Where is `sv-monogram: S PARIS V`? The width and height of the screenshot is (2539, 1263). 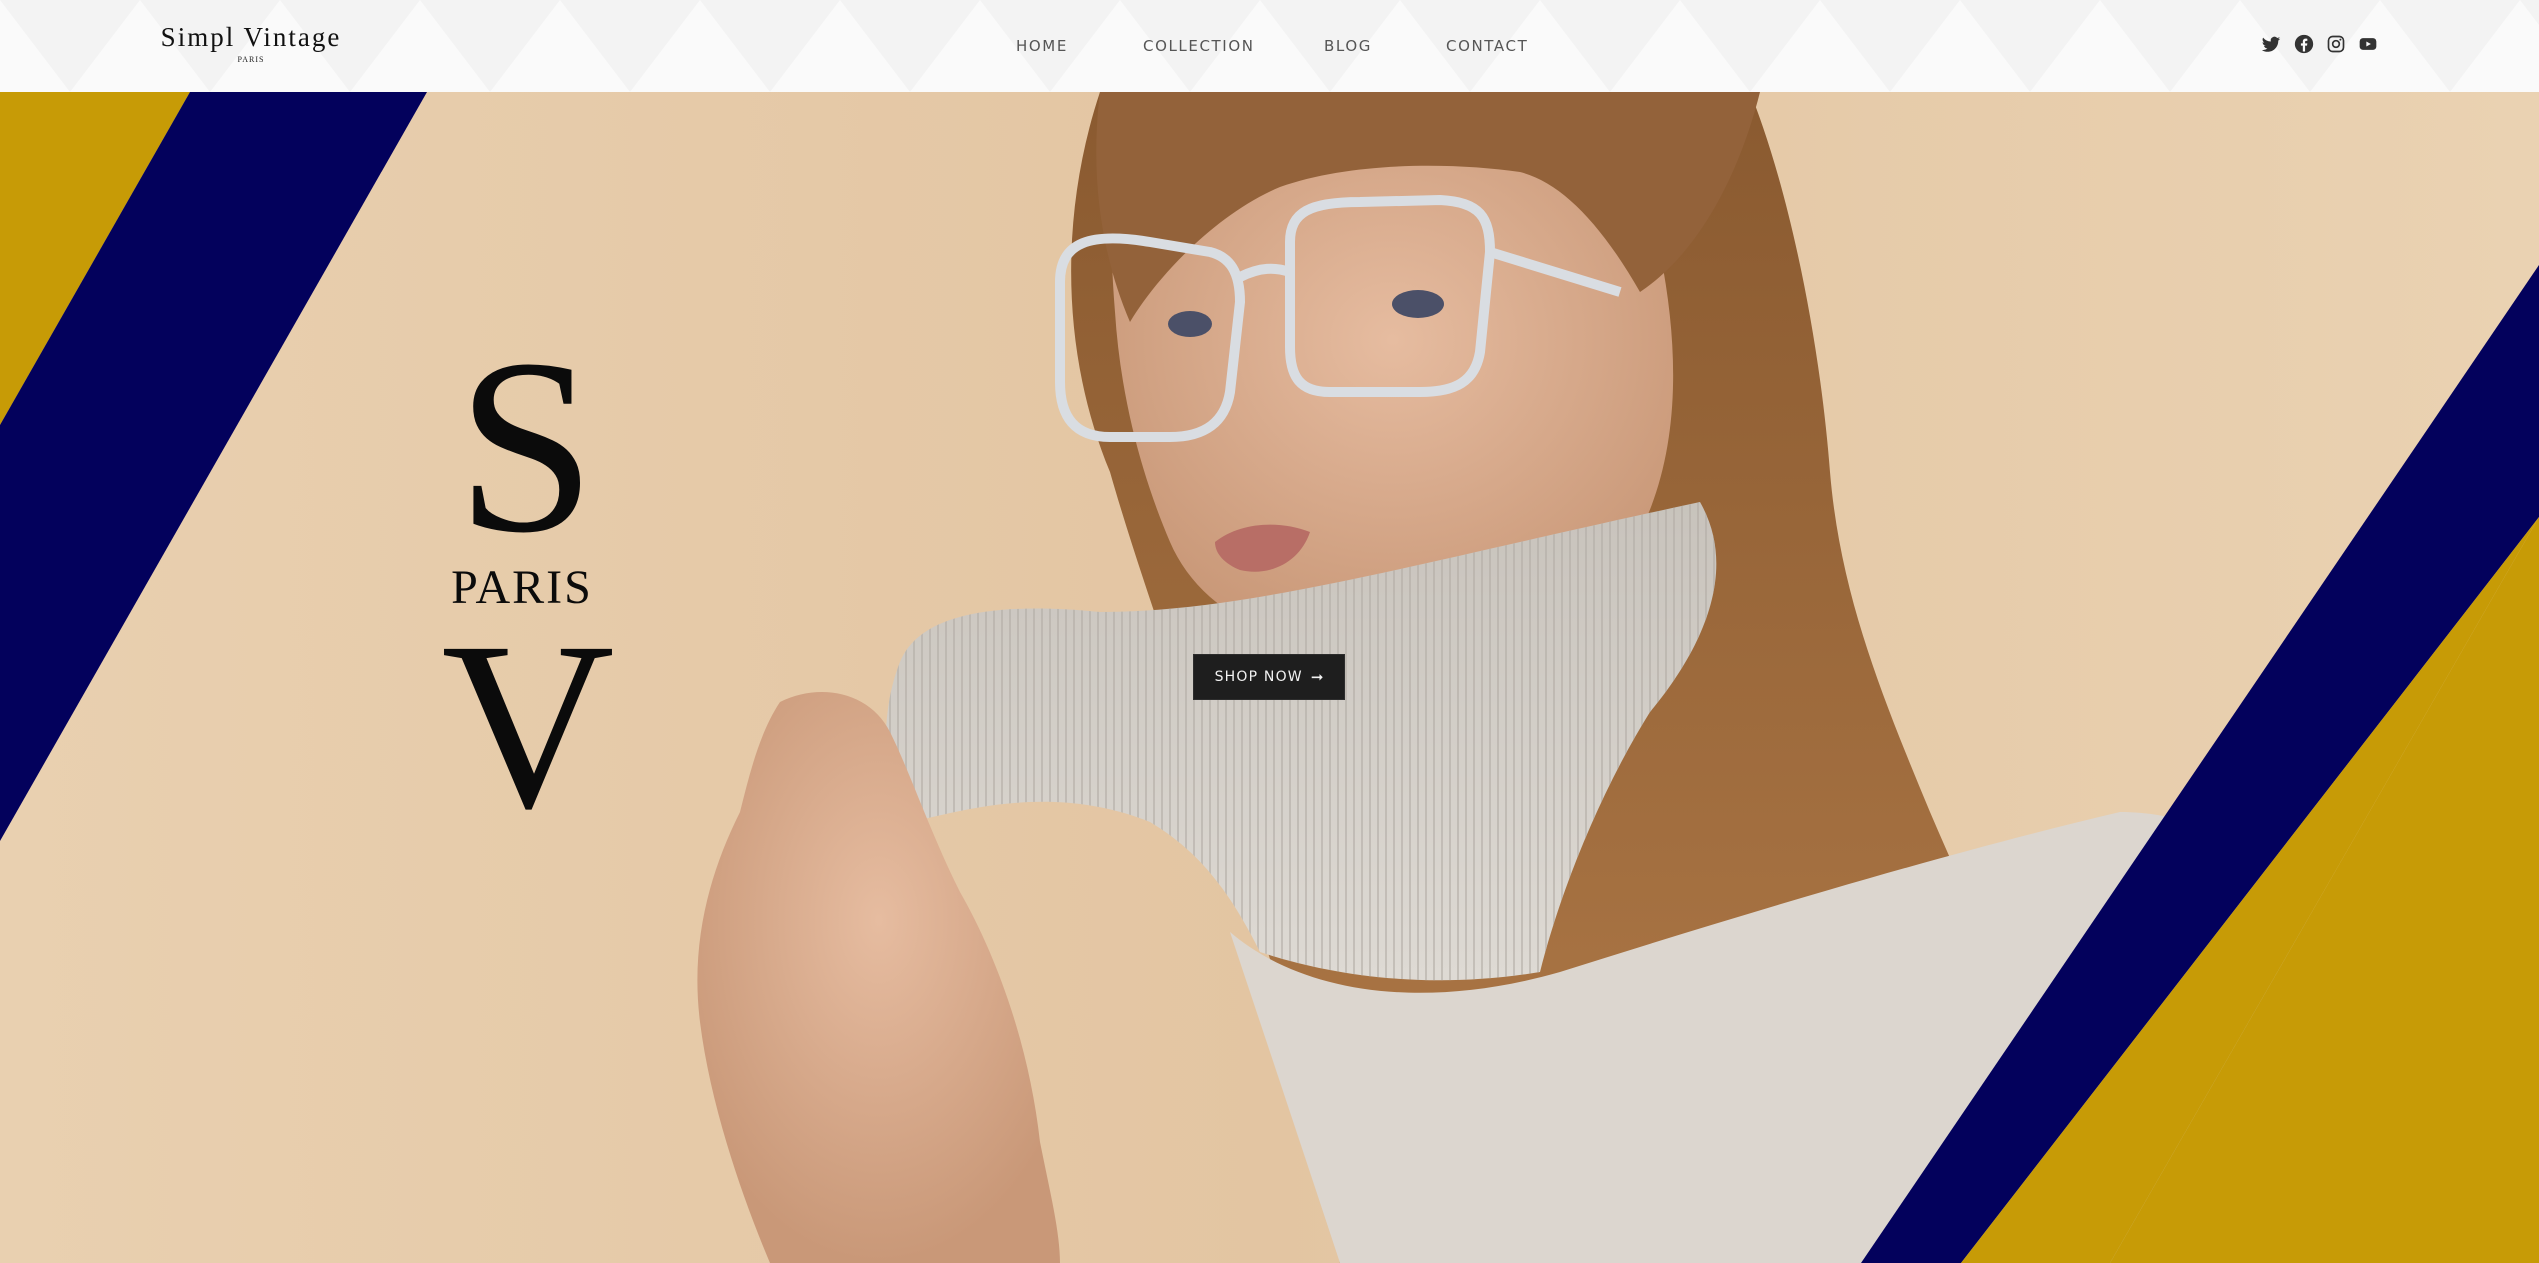 sv-monogram: S PARIS V is located at coordinates (530, 584).